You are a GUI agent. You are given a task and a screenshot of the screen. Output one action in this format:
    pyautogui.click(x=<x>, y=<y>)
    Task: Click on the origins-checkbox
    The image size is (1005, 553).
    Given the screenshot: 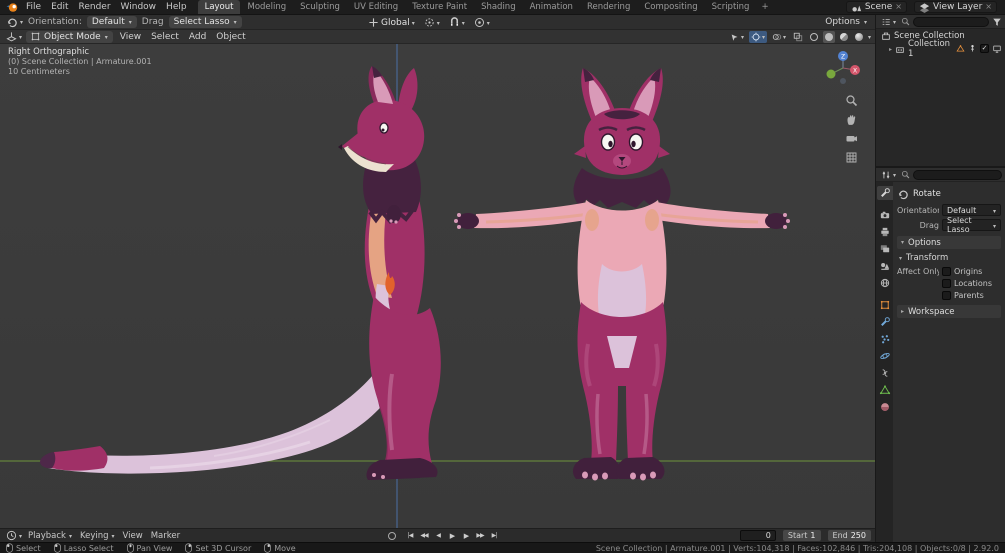 What is the action you would take?
    pyautogui.click(x=946, y=271)
    